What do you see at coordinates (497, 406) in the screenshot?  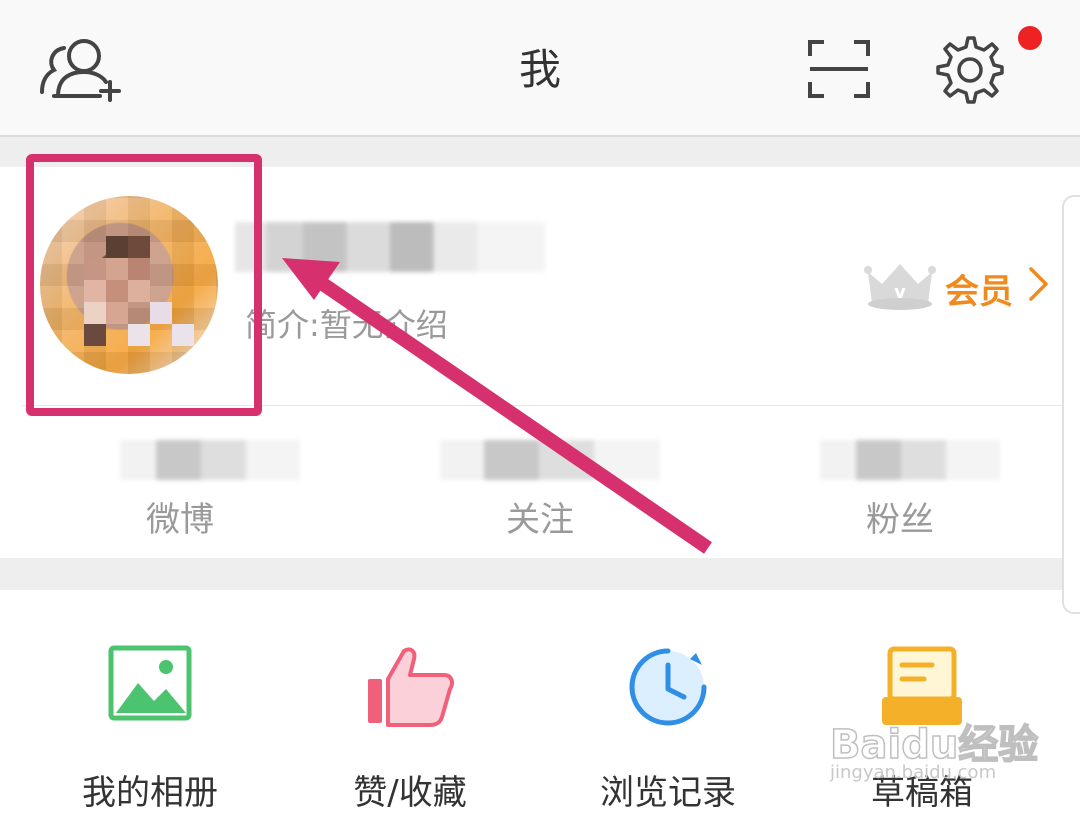 I see `annotation-arrow` at bounding box center [497, 406].